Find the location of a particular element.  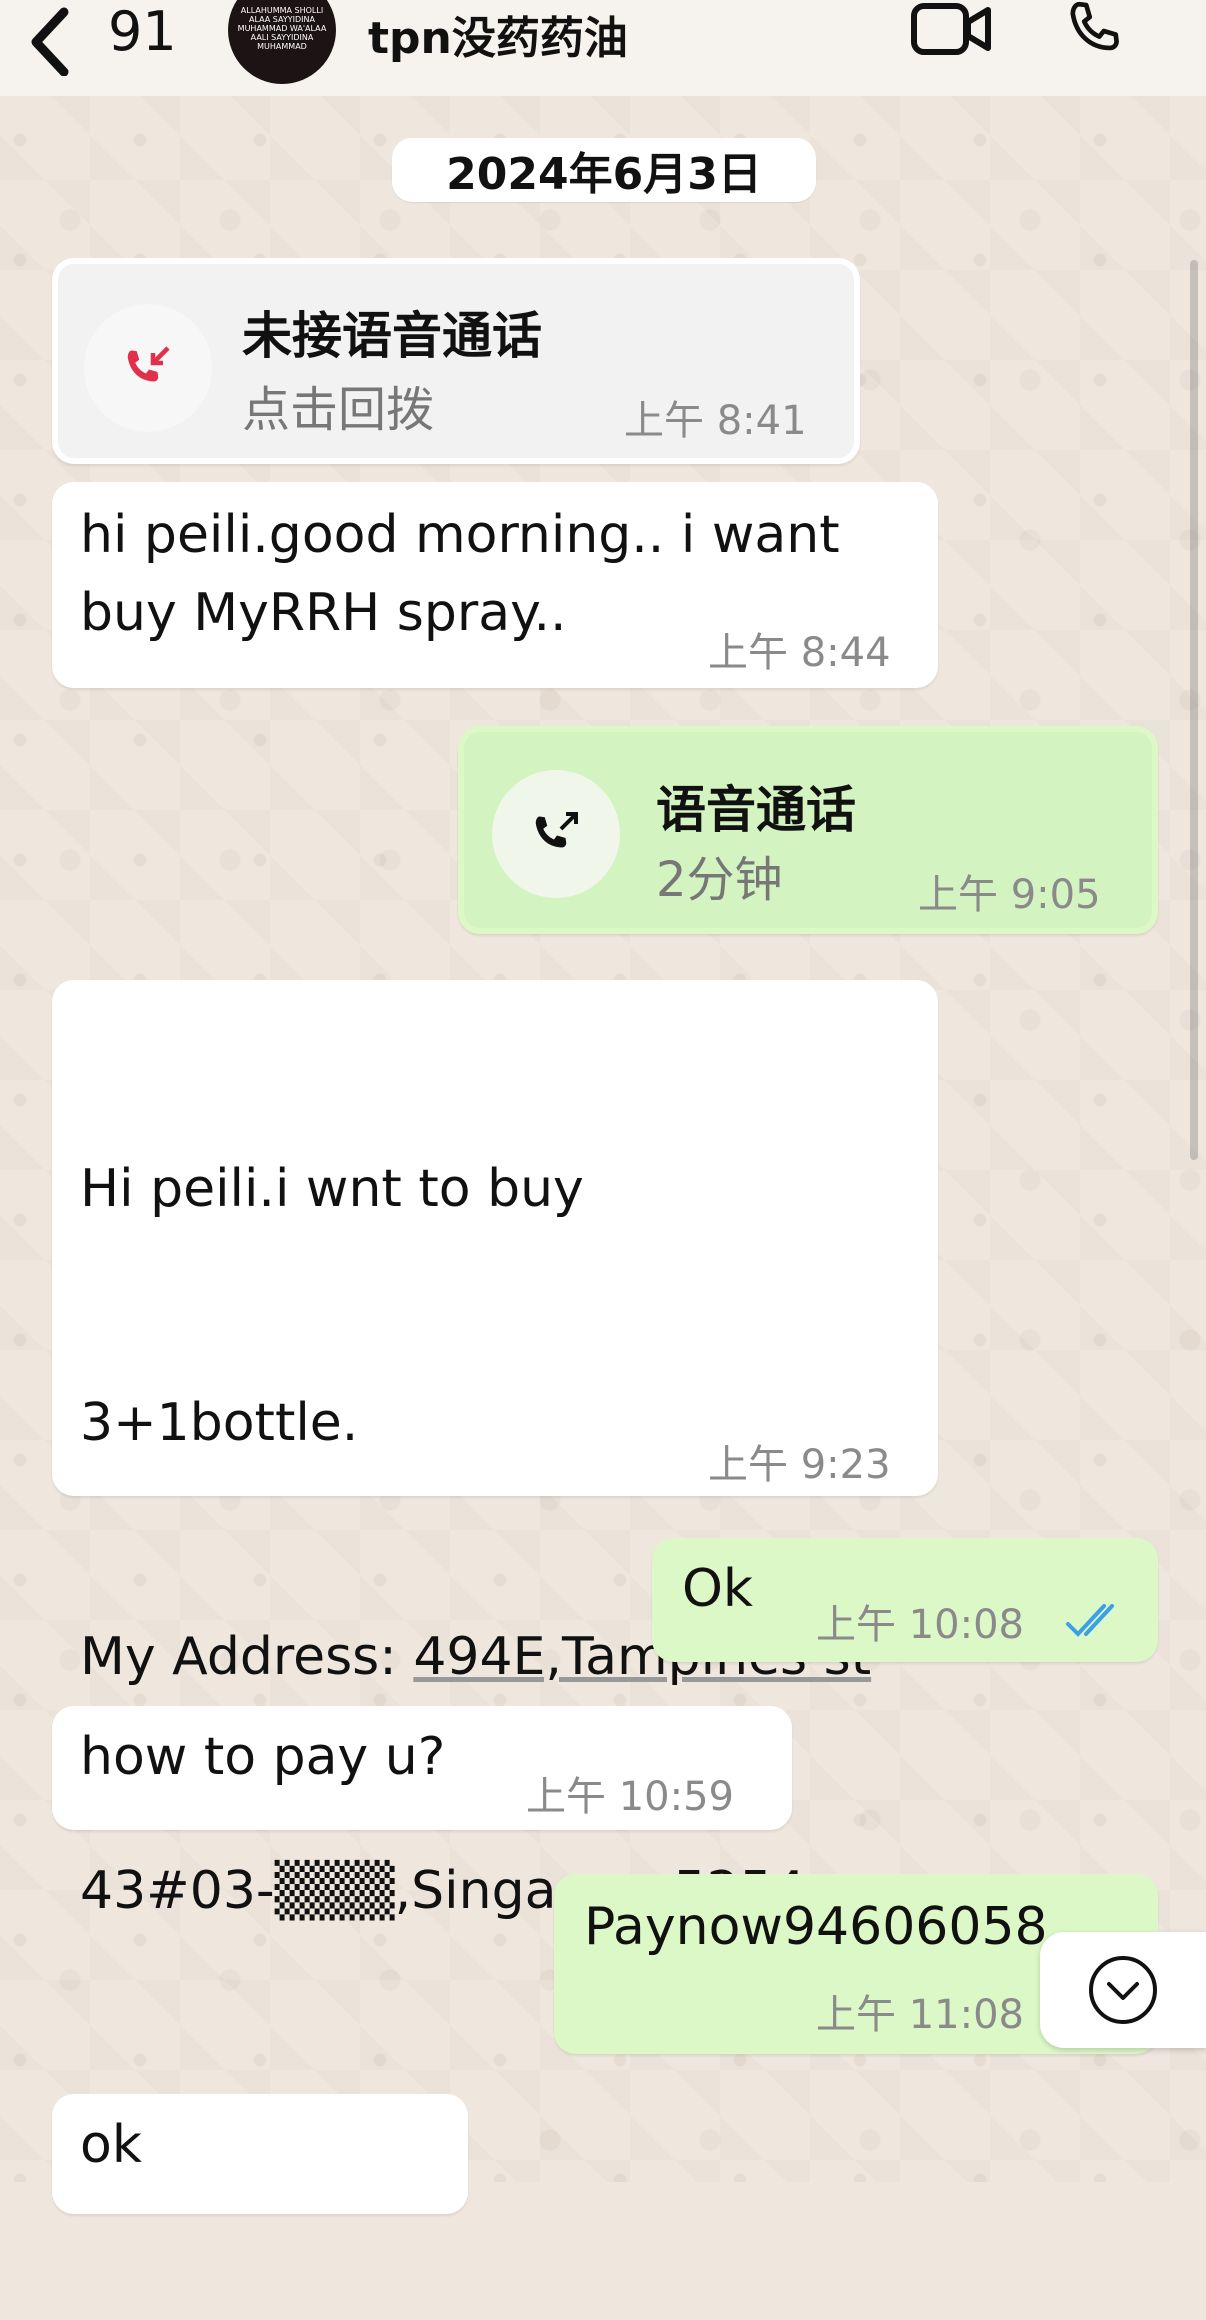

incoming-message: ok is located at coordinates (260, 2154).